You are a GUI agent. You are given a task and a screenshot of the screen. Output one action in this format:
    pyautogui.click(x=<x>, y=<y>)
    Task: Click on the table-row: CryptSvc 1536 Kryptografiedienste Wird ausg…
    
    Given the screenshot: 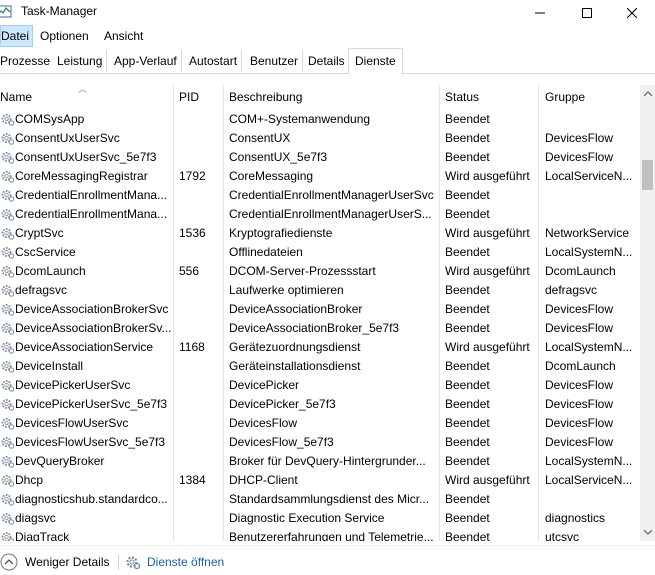 What is the action you would take?
    pyautogui.click(x=320, y=233)
    